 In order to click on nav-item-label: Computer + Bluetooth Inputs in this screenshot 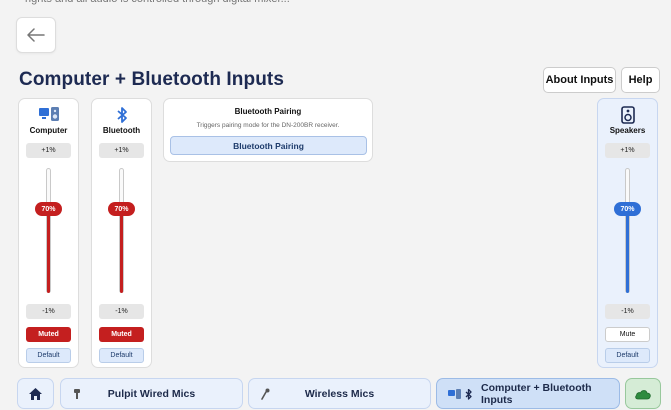, I will do `click(536, 393)`.